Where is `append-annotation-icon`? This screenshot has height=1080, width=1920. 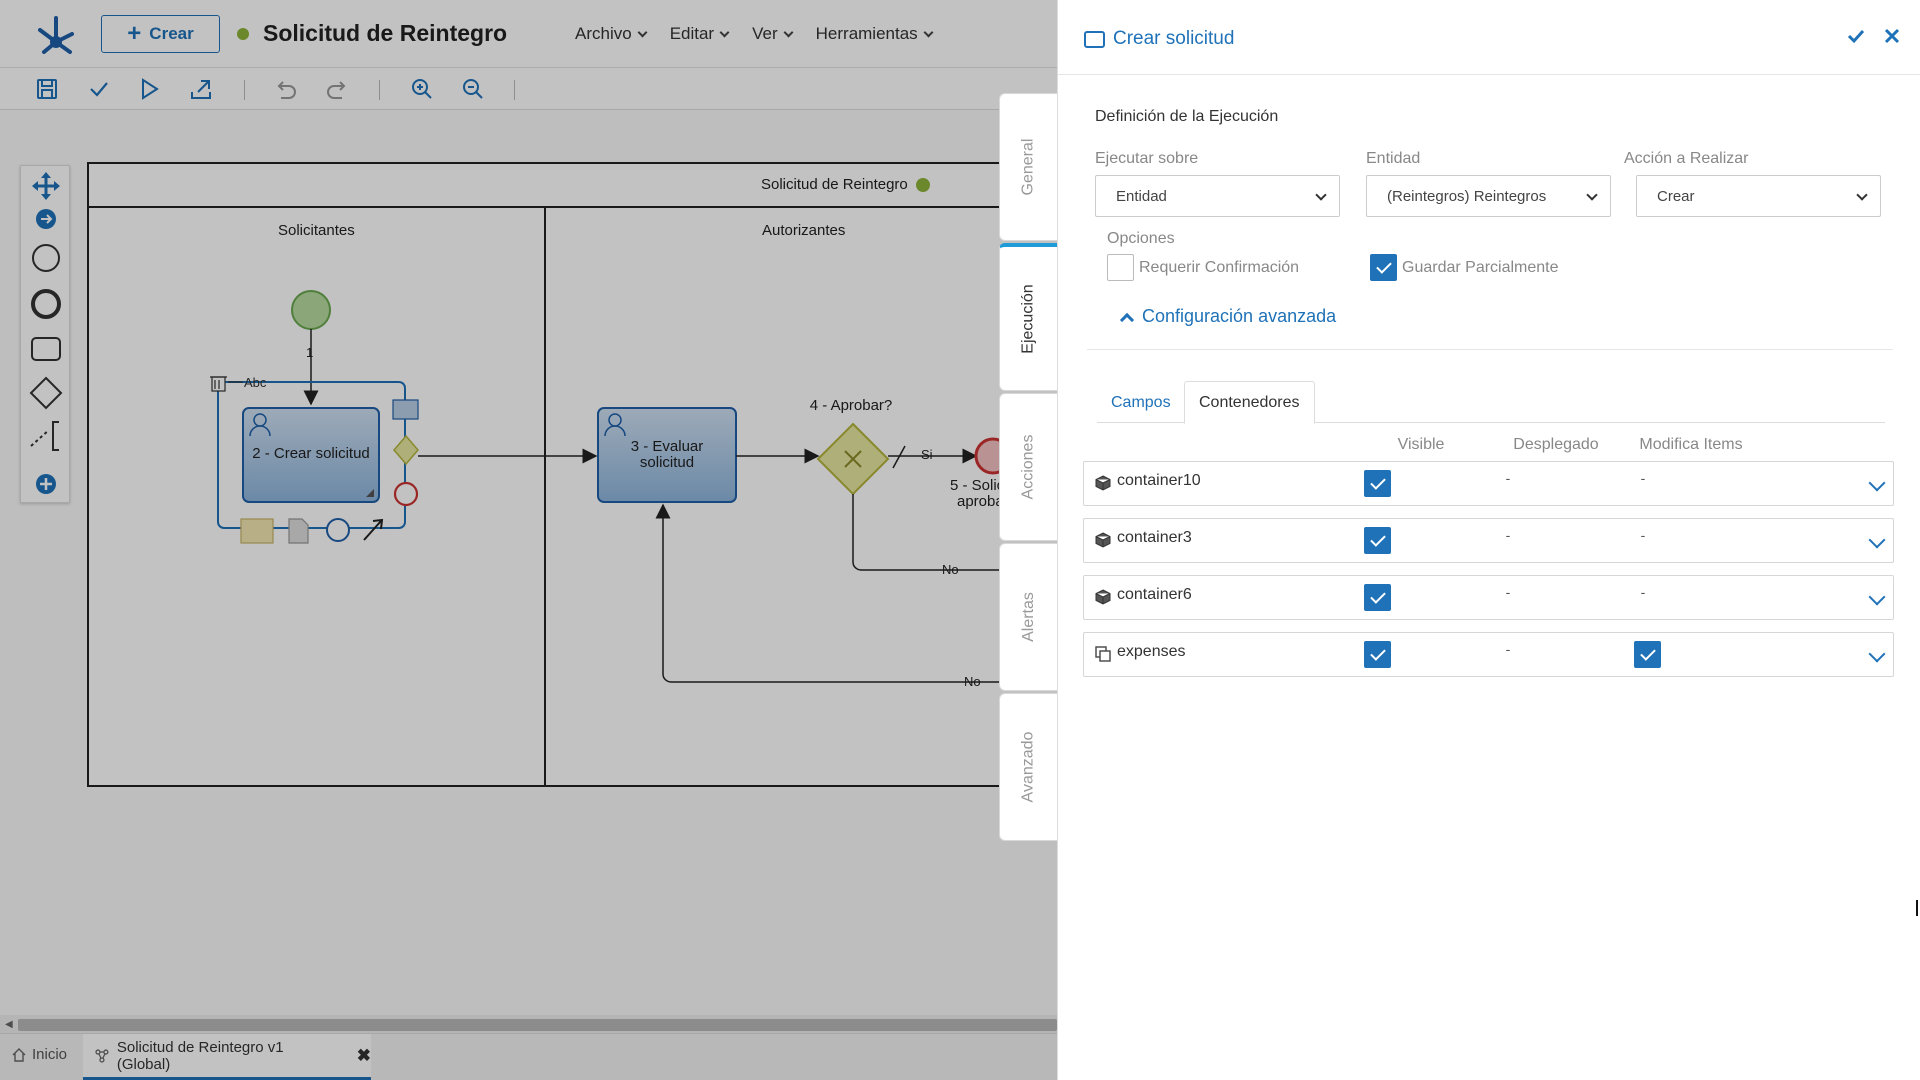 append-annotation-icon is located at coordinates (257, 531).